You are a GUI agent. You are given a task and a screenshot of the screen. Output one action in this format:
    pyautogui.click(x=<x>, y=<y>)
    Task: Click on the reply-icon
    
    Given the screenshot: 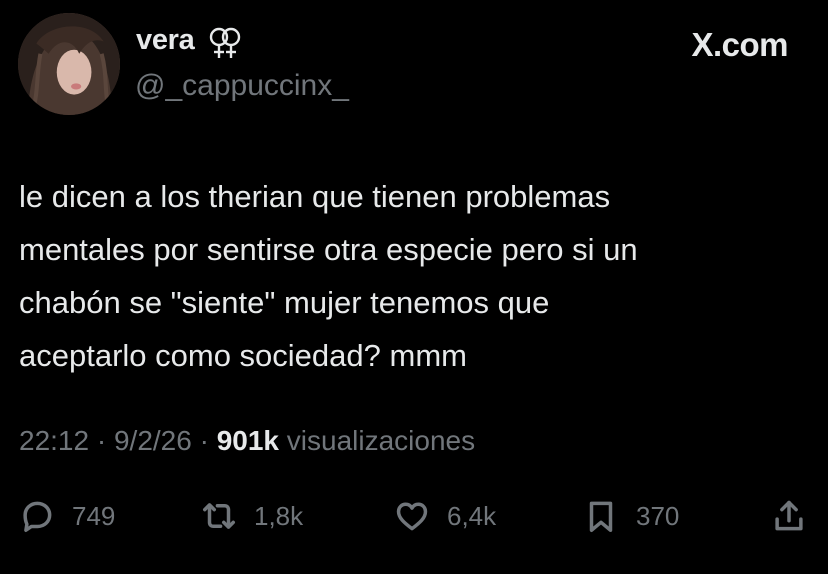 What is the action you would take?
    pyautogui.click(x=37, y=516)
    